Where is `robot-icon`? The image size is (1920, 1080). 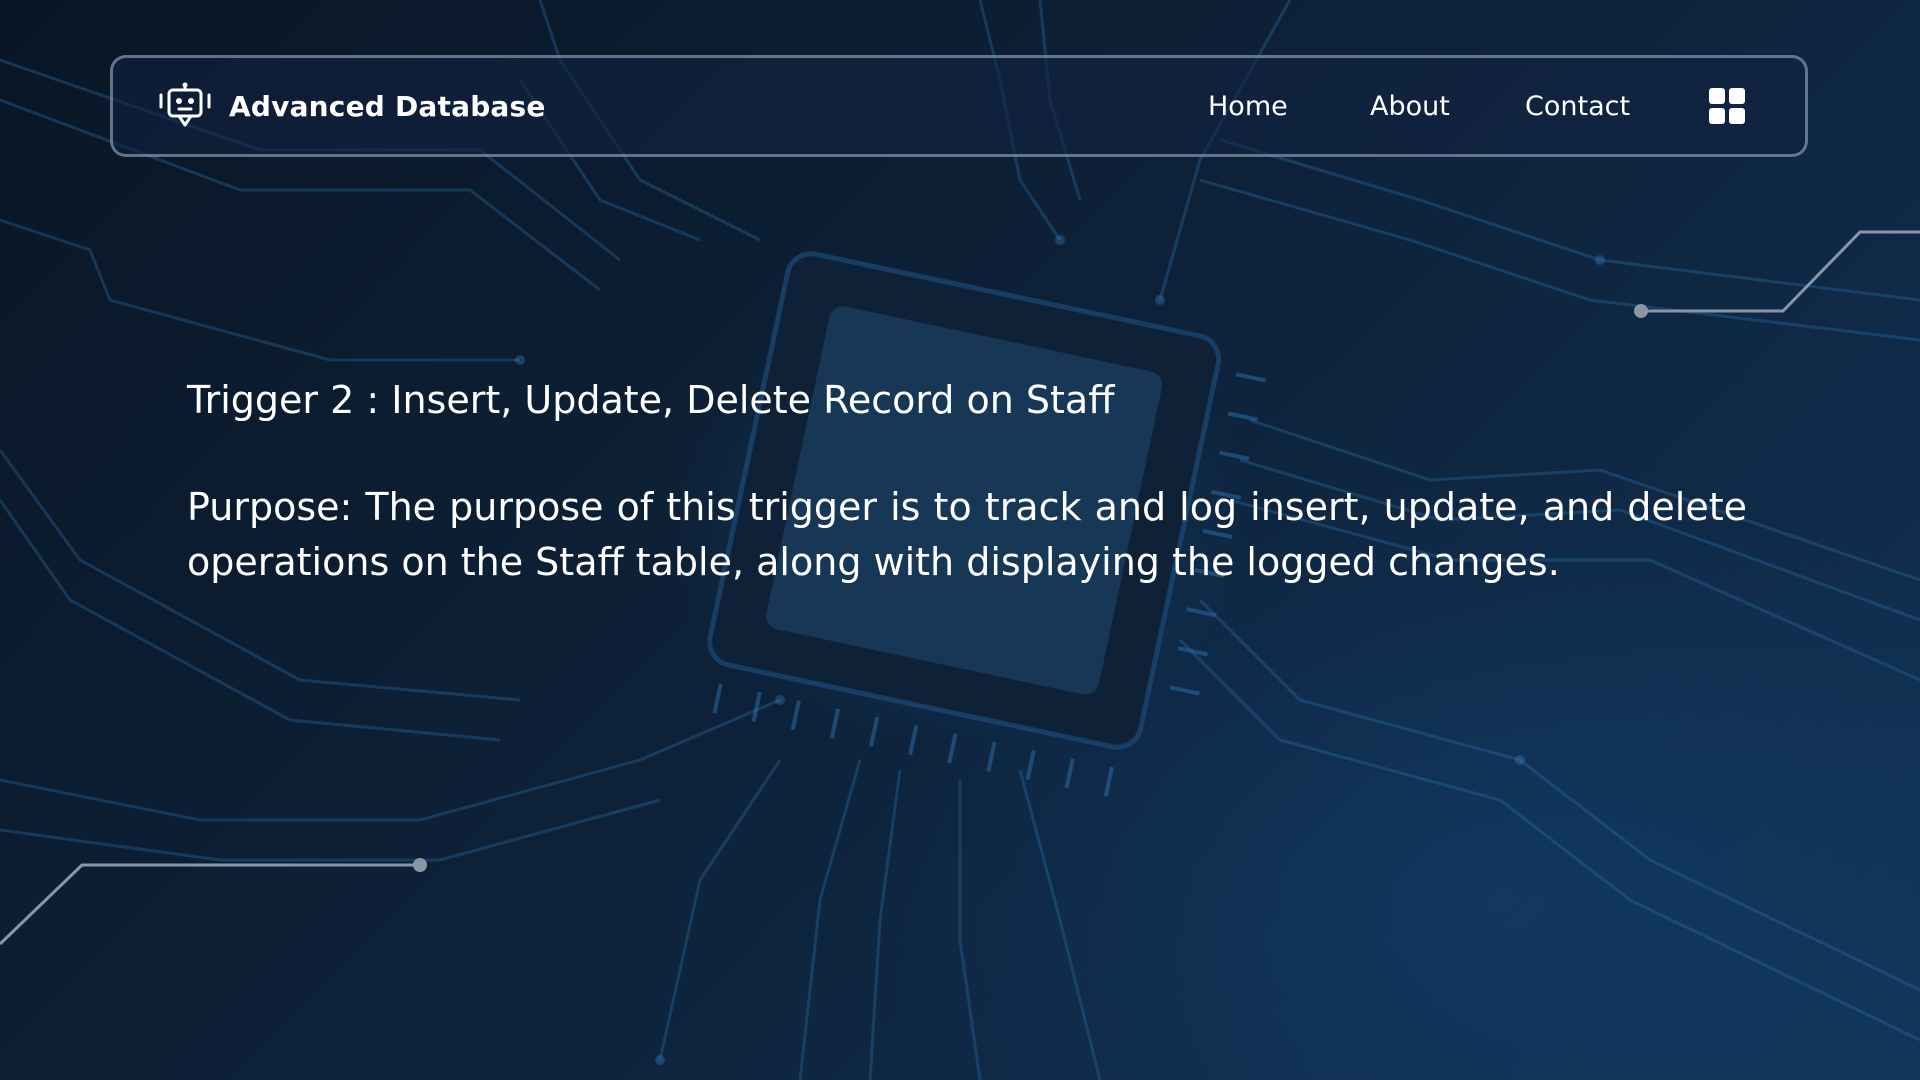
robot-icon is located at coordinates (185, 104).